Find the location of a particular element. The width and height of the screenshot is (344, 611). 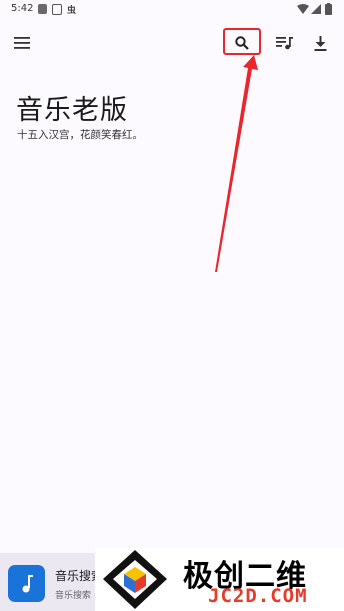

watermark-logo is located at coordinates (135, 579).